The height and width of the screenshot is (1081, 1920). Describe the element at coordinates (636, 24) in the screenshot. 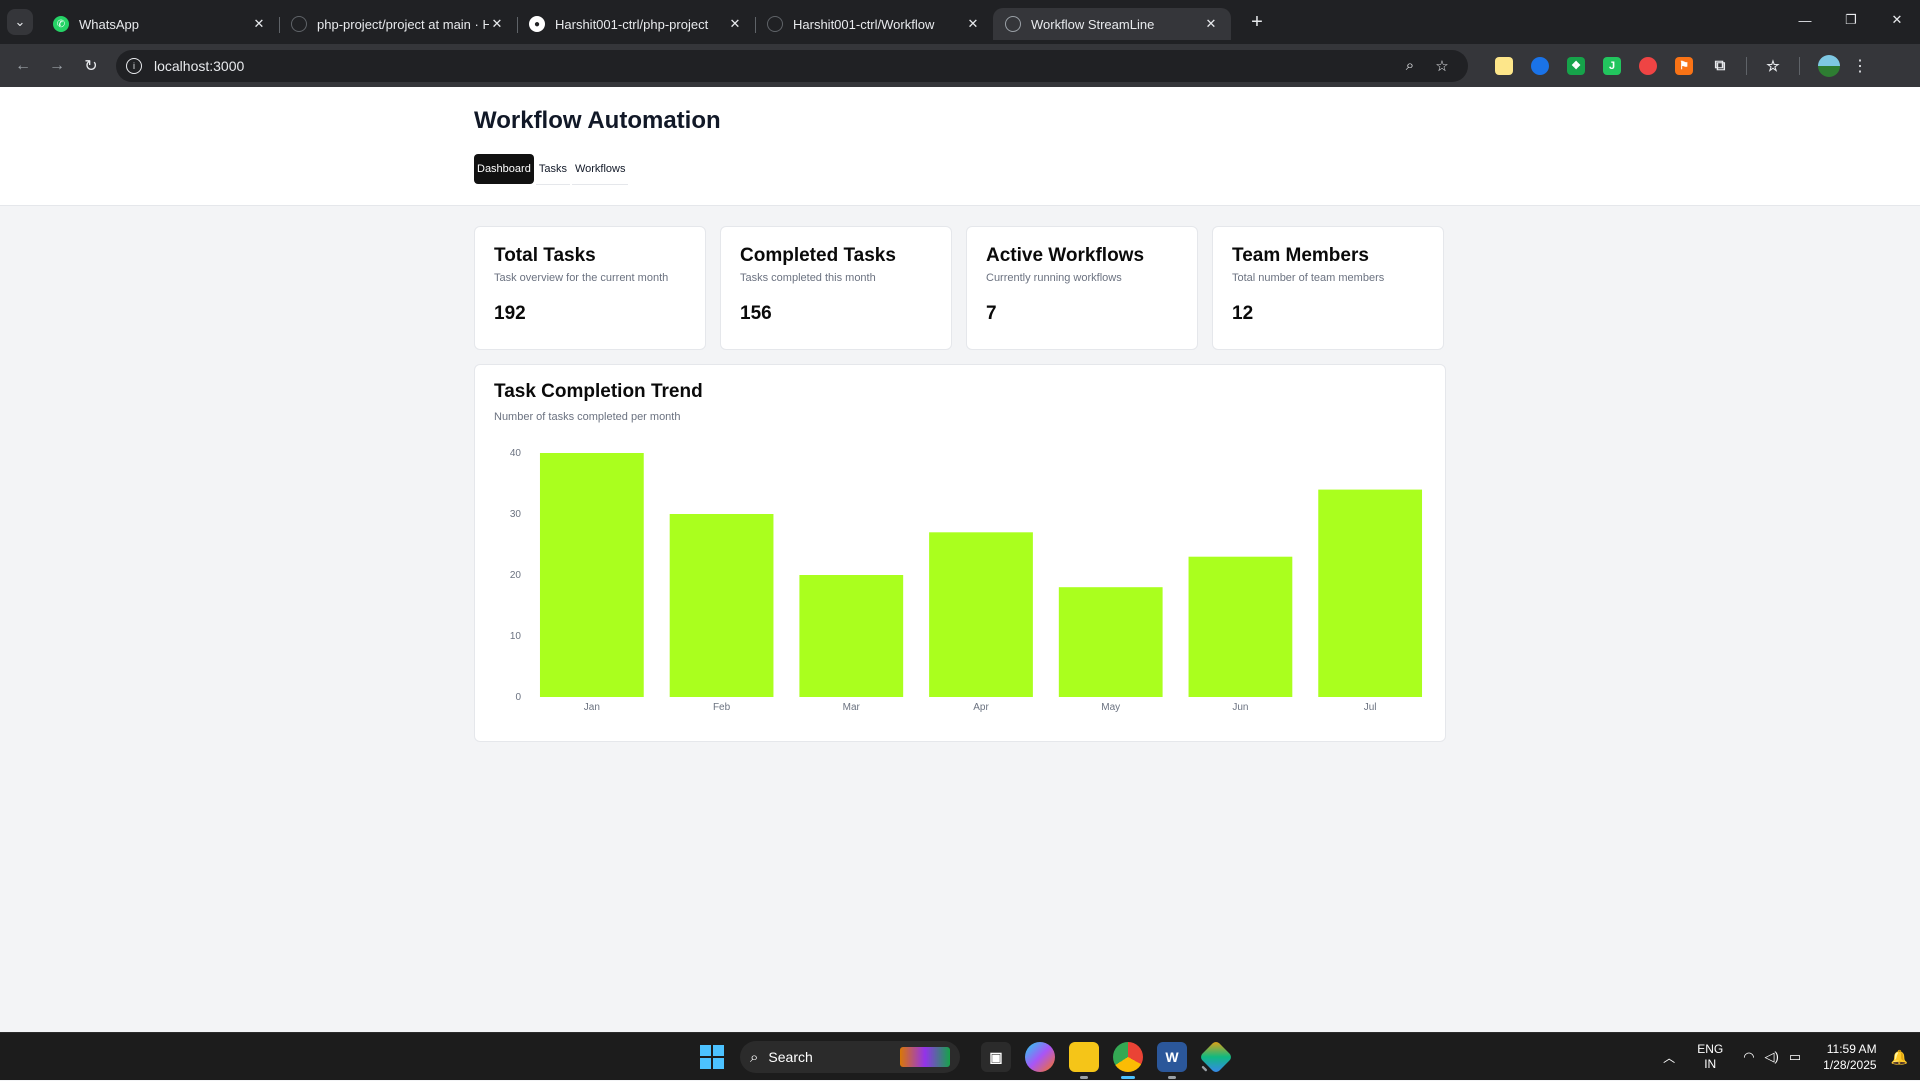

I see `browser-tab-php-project: ● Harshit001-ctrl/php-project ✕` at that location.